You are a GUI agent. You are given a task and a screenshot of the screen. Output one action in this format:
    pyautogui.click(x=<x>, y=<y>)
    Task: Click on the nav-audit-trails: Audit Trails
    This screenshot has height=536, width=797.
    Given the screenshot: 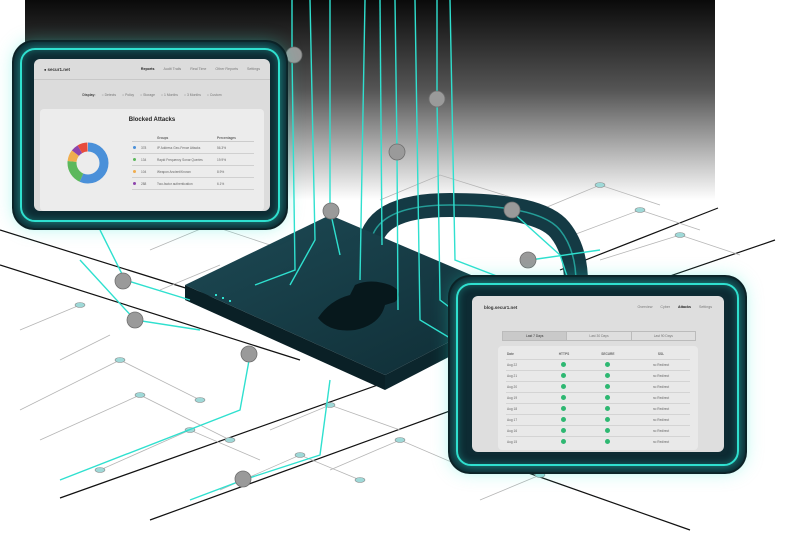 What is the action you would take?
    pyautogui.click(x=172, y=69)
    